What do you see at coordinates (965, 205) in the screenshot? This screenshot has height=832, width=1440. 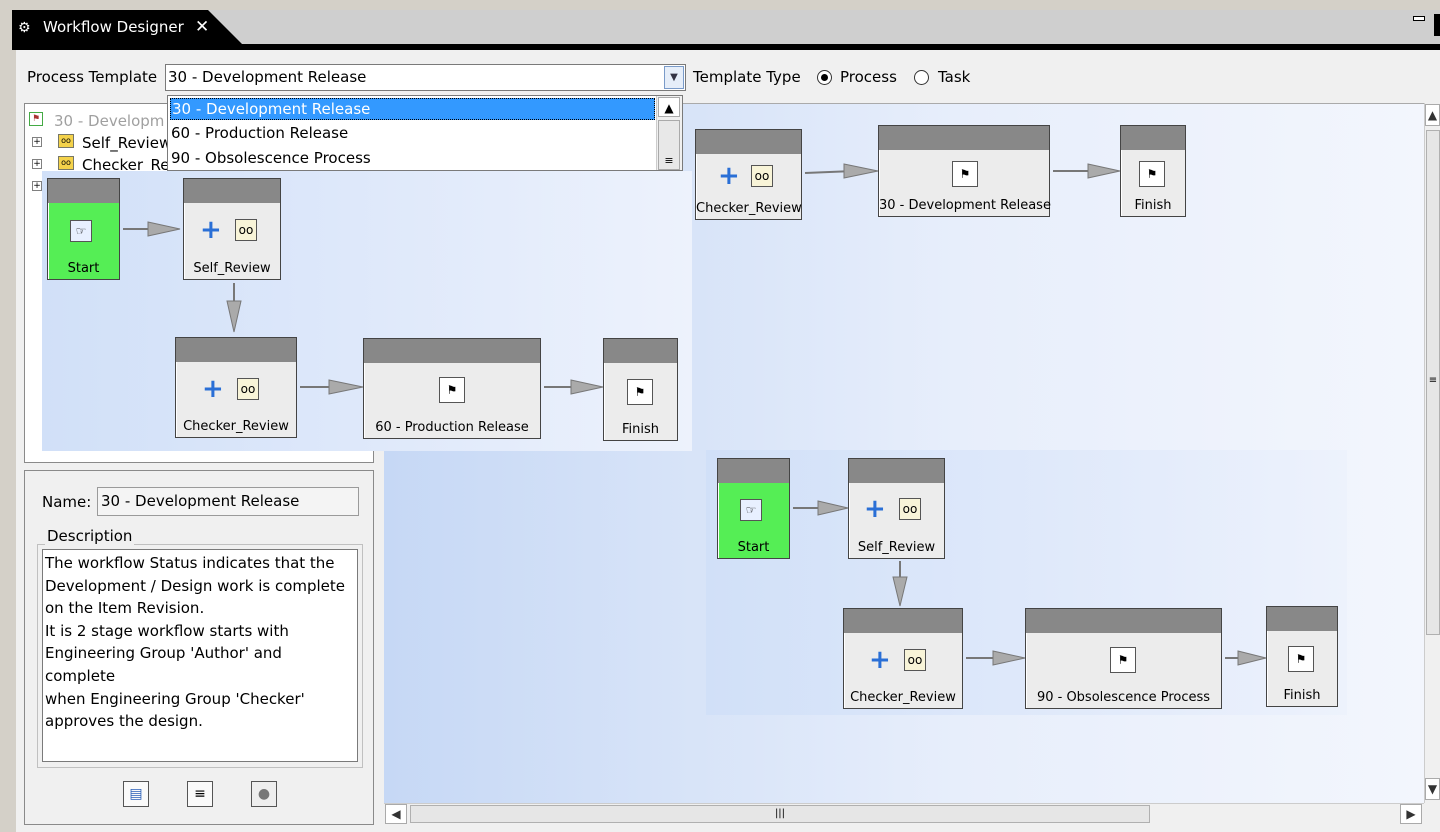 I see `node-label: 30 - Development Release` at bounding box center [965, 205].